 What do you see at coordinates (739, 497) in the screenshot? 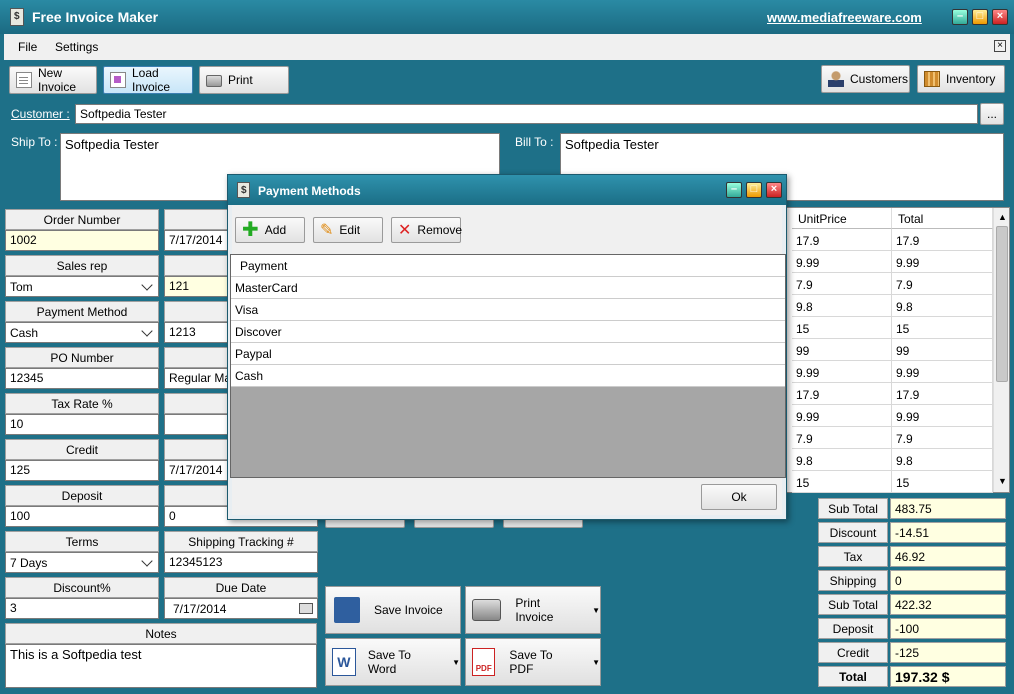
I see `ok-button: Ok` at bounding box center [739, 497].